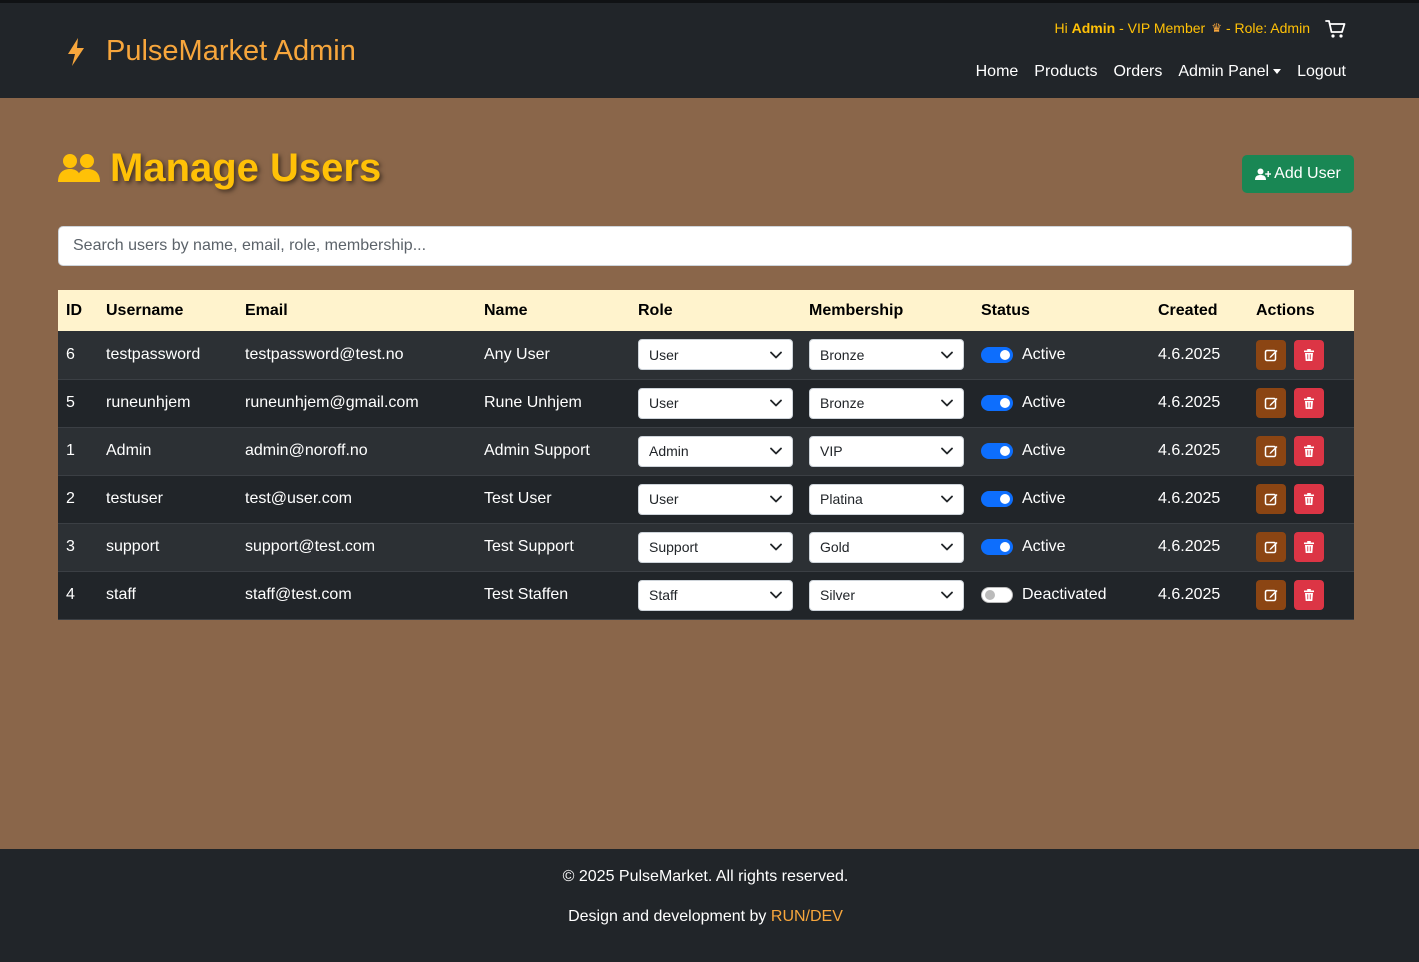  What do you see at coordinates (1065, 72) in the screenshot?
I see `nav-products: Products` at bounding box center [1065, 72].